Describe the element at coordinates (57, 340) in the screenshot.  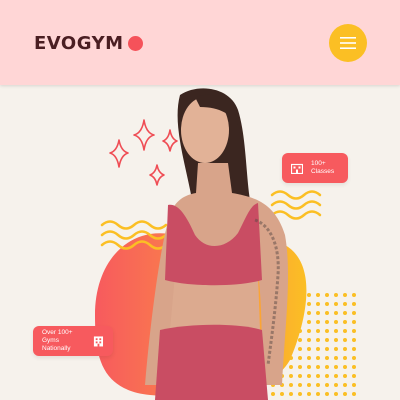
I see `gyms-badge-text: Over 100+ Gyms Nationally` at that location.